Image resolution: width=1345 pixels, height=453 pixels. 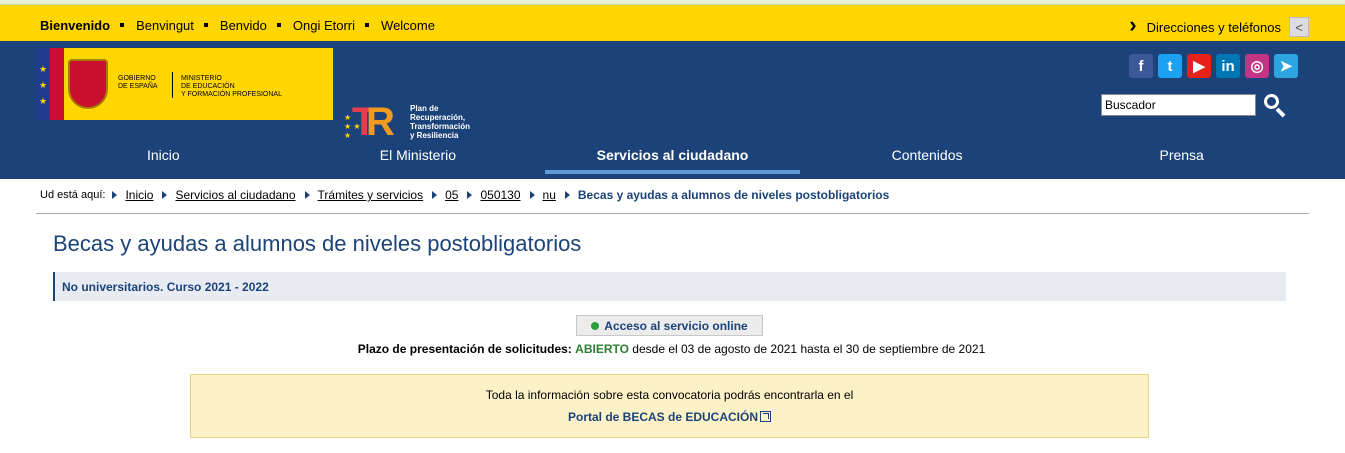 I want to click on linkedin-icon: in, so click(x=1228, y=66).